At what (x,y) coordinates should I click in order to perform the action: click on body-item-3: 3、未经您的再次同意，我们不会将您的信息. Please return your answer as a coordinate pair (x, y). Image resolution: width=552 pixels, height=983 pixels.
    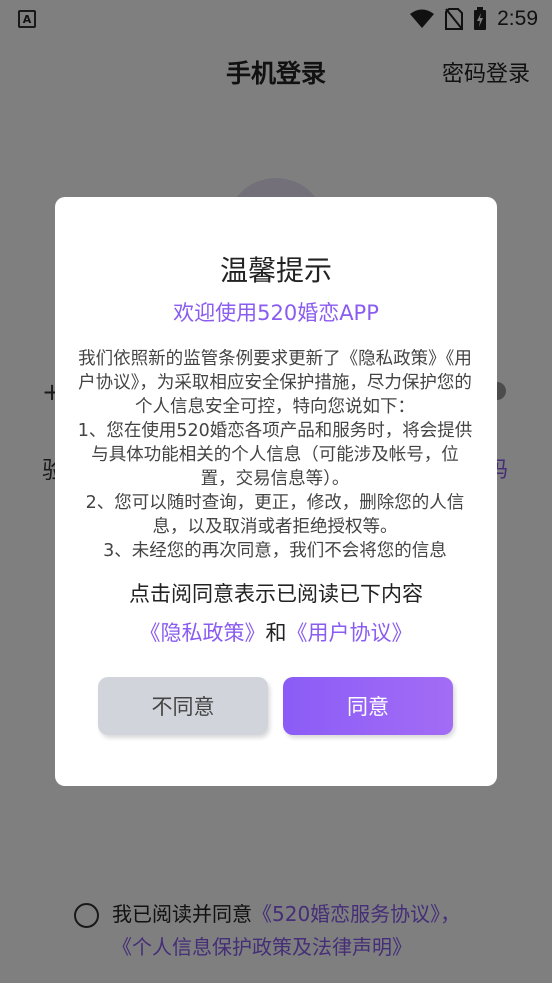
    Looking at the image, I should click on (275, 551).